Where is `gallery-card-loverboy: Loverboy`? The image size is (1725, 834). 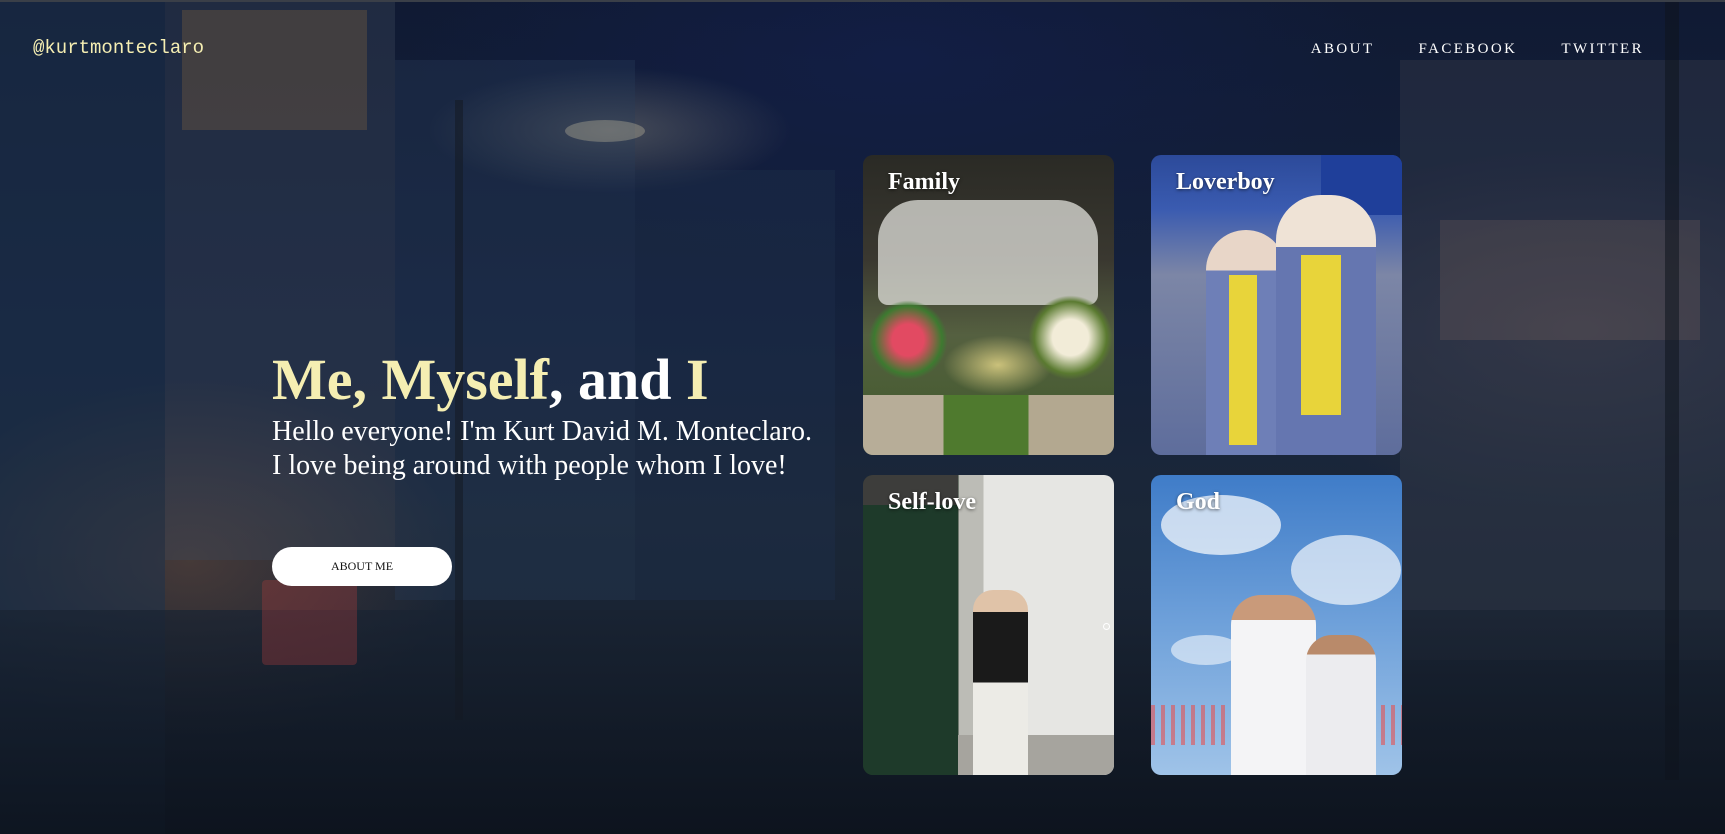
gallery-card-loverboy: Loverboy is located at coordinates (1276, 305).